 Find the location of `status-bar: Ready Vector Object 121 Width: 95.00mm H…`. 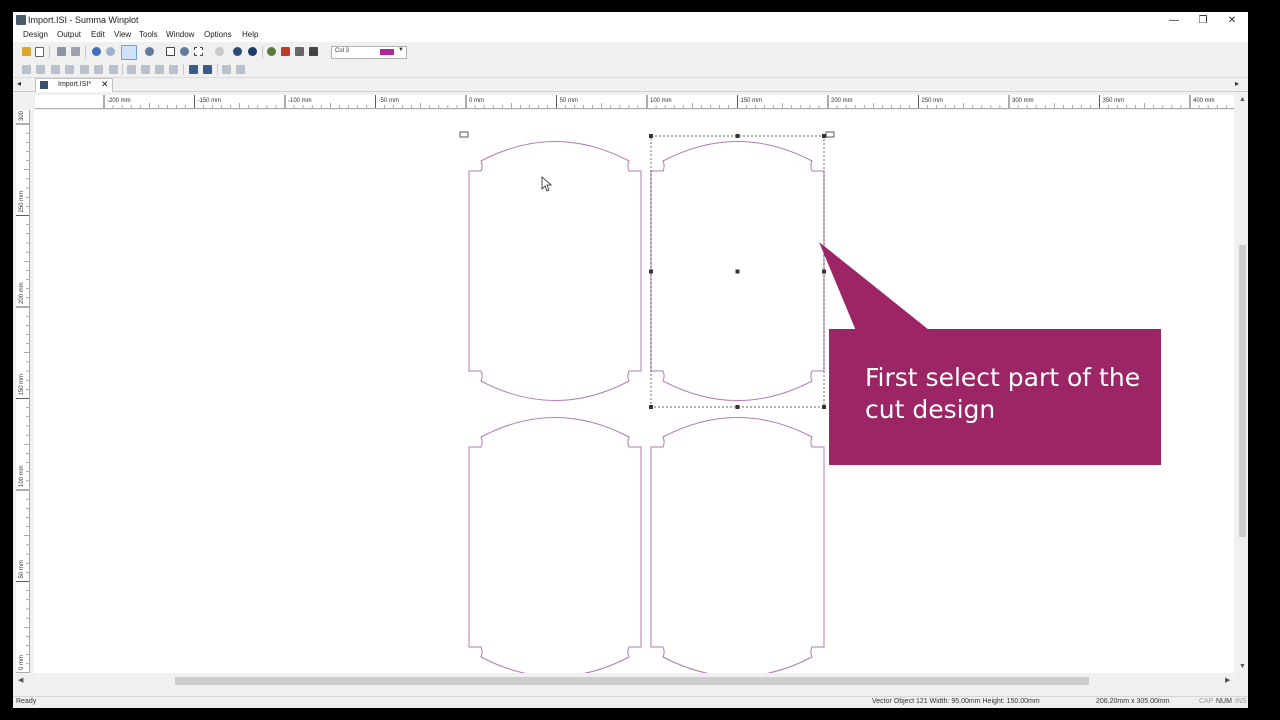

status-bar: Ready Vector Object 121 Width: 95.00mm H… is located at coordinates (630, 702).